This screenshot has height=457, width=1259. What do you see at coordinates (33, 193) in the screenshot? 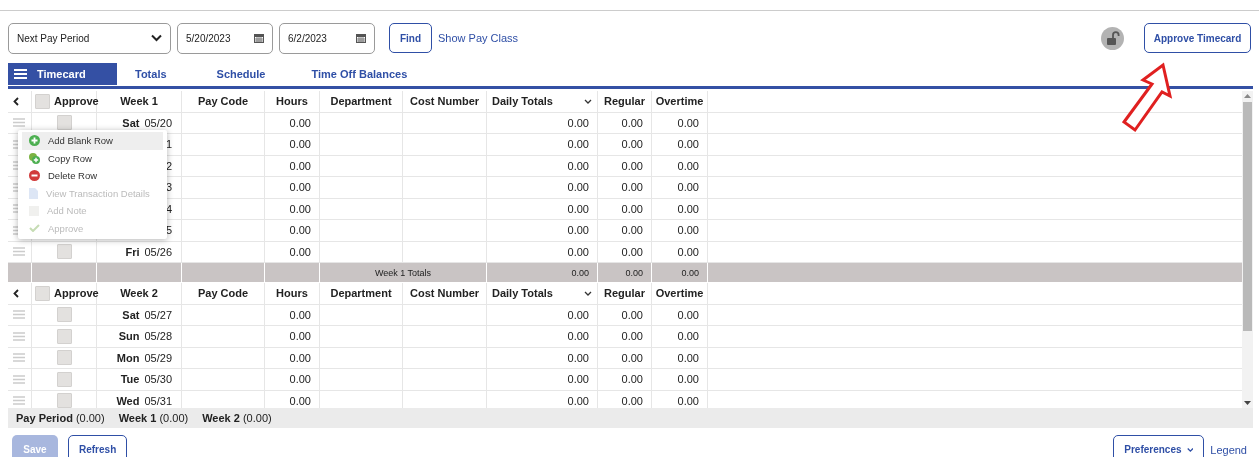
I see `document-icon` at bounding box center [33, 193].